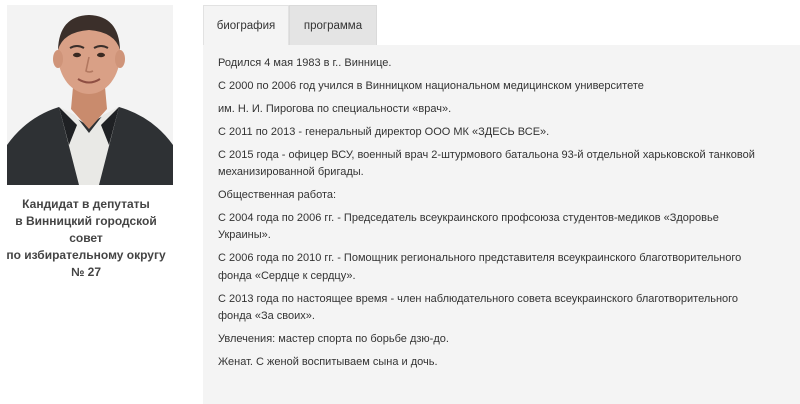 The image size is (800, 404). I want to click on tab-program: программа, so click(333, 25).